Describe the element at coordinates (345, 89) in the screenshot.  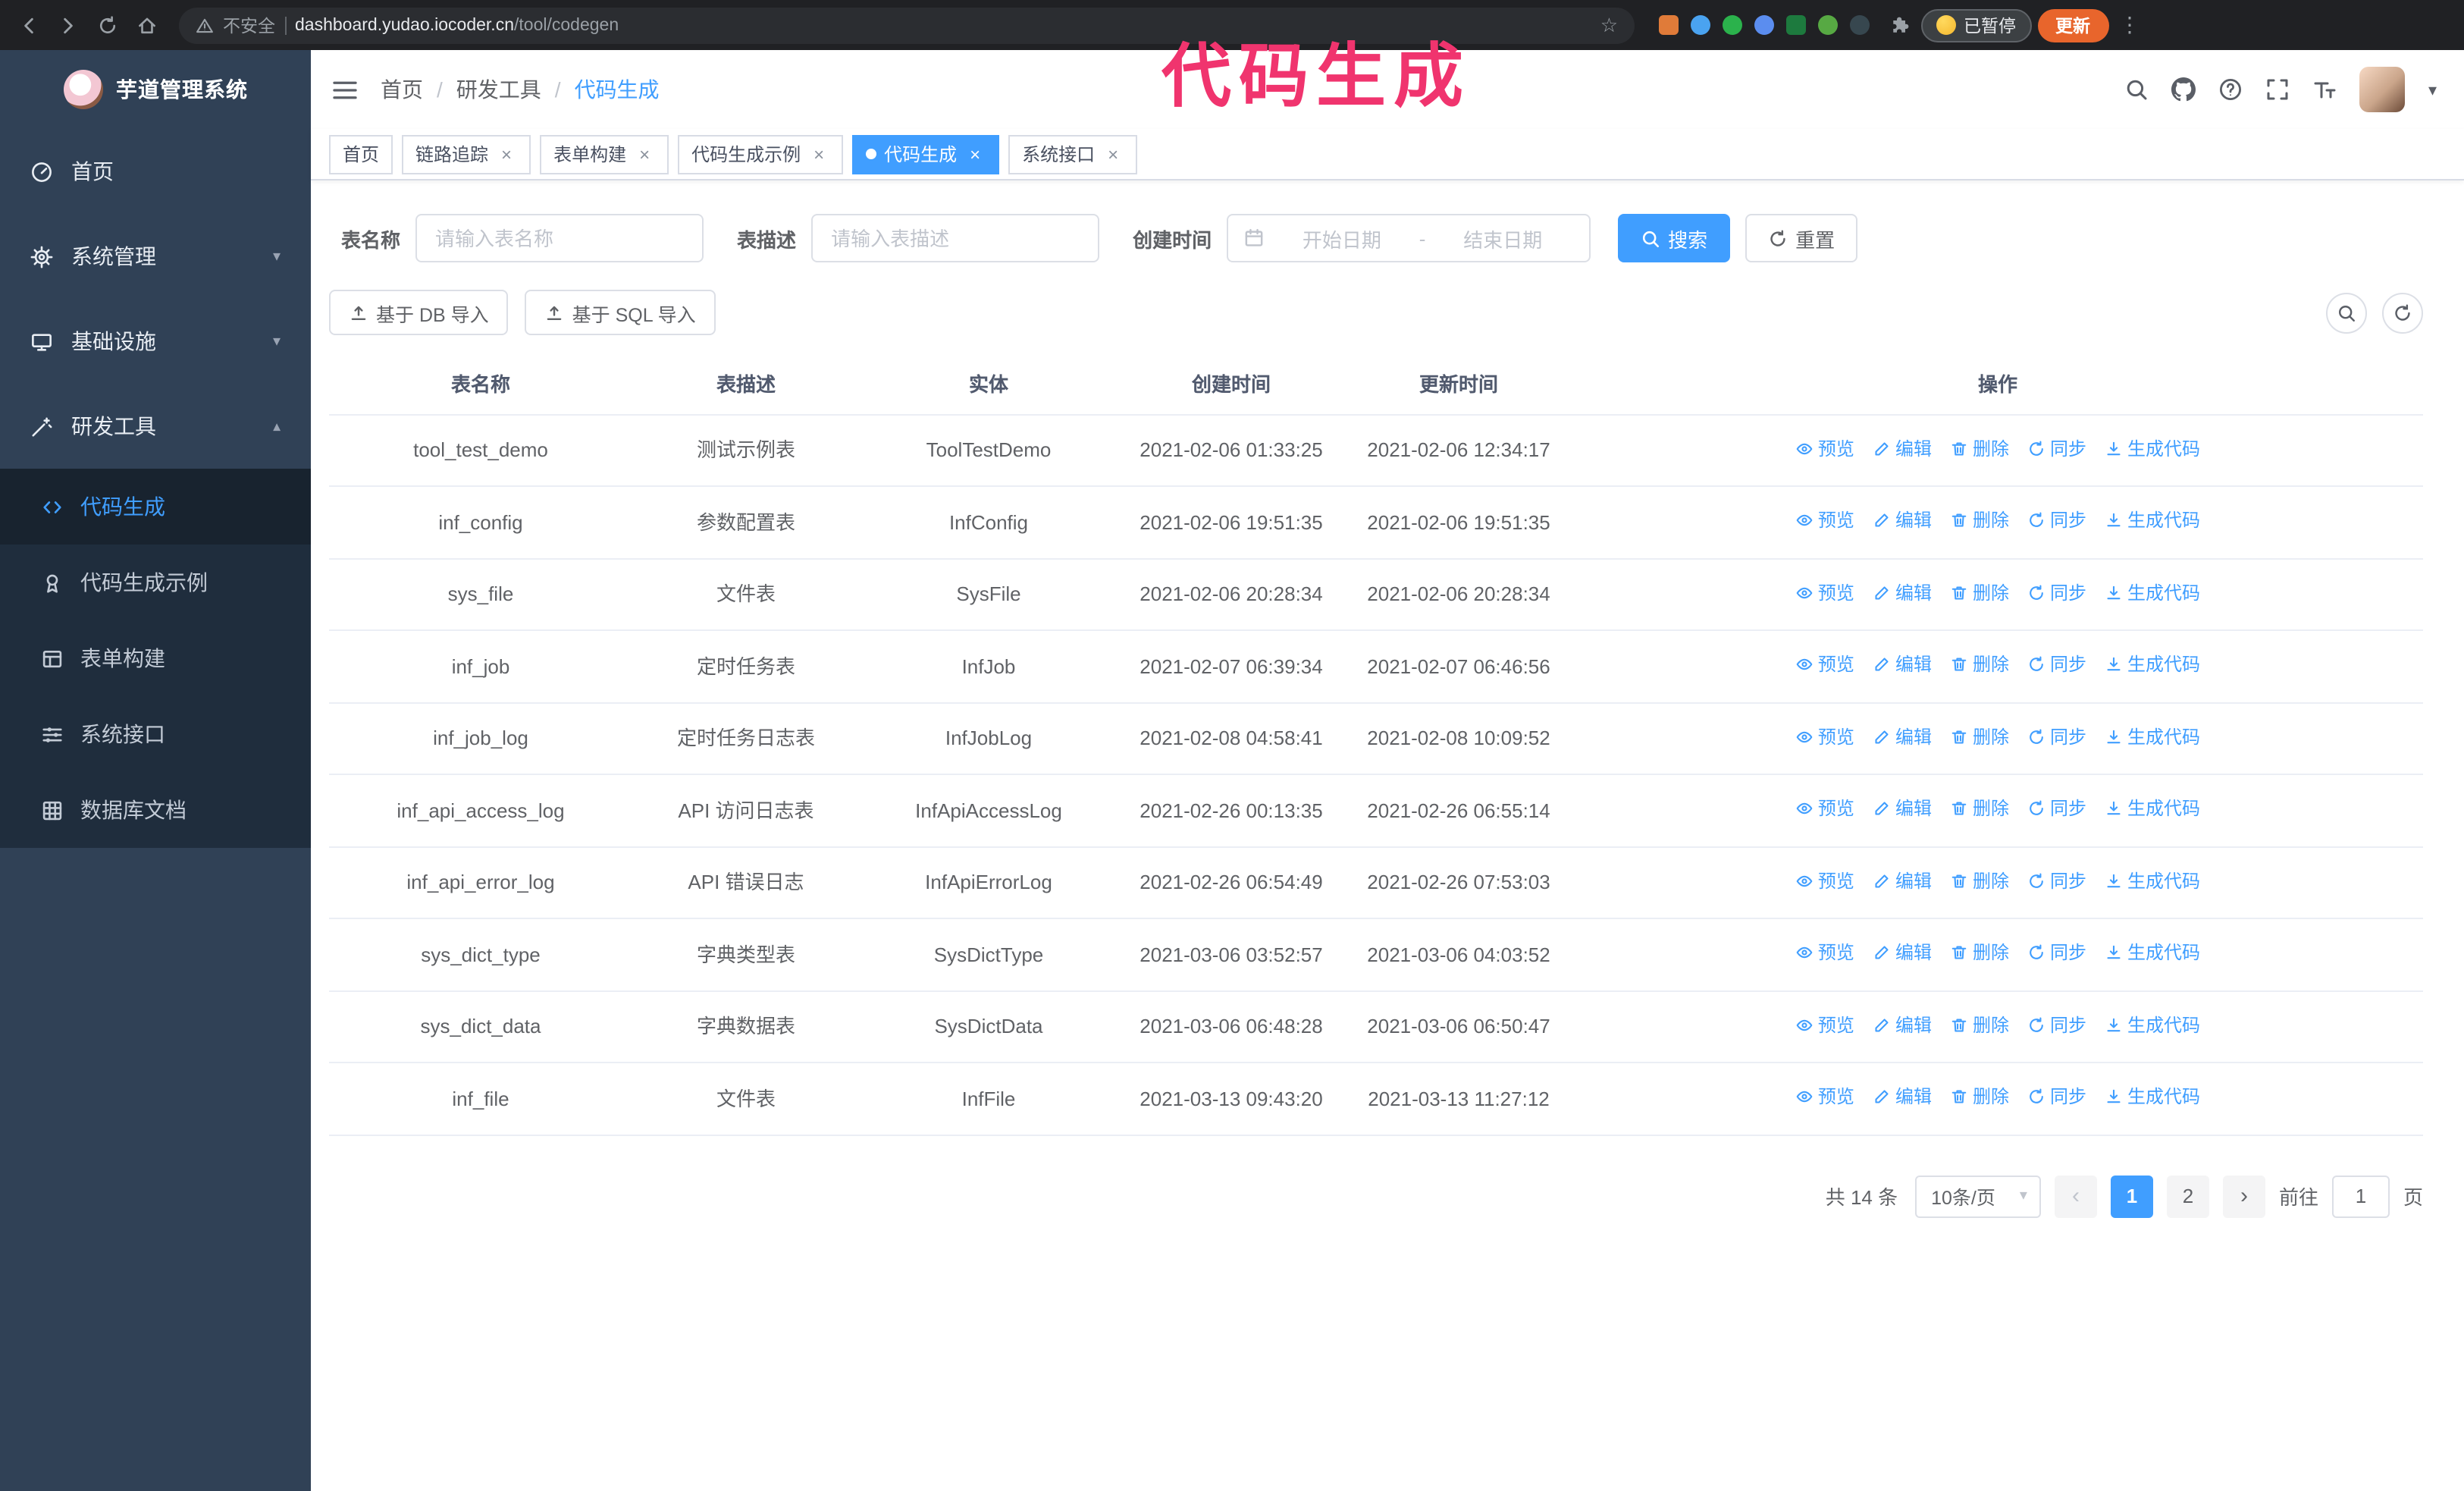
I see `hamburger-icon` at that location.